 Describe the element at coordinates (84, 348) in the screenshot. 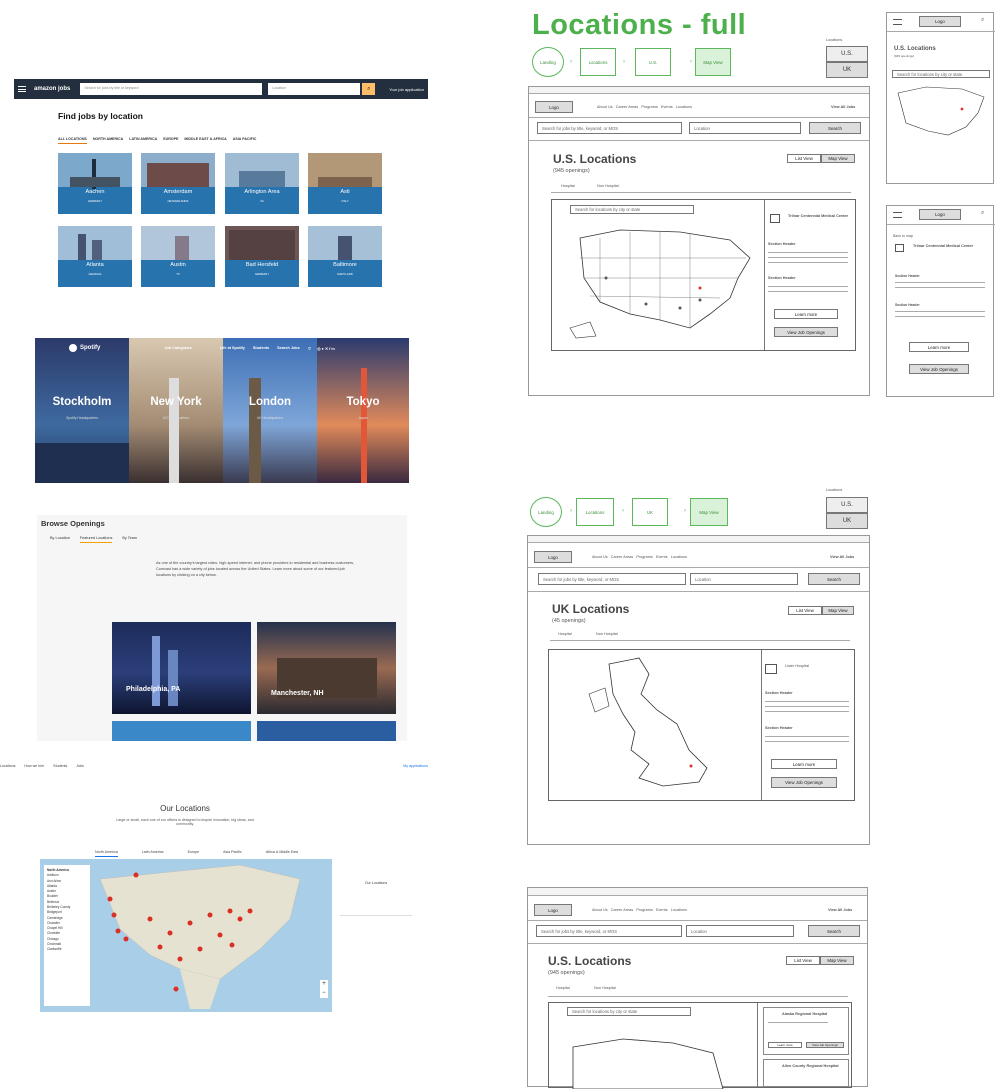

I see `spotify-logo: Spotify` at that location.